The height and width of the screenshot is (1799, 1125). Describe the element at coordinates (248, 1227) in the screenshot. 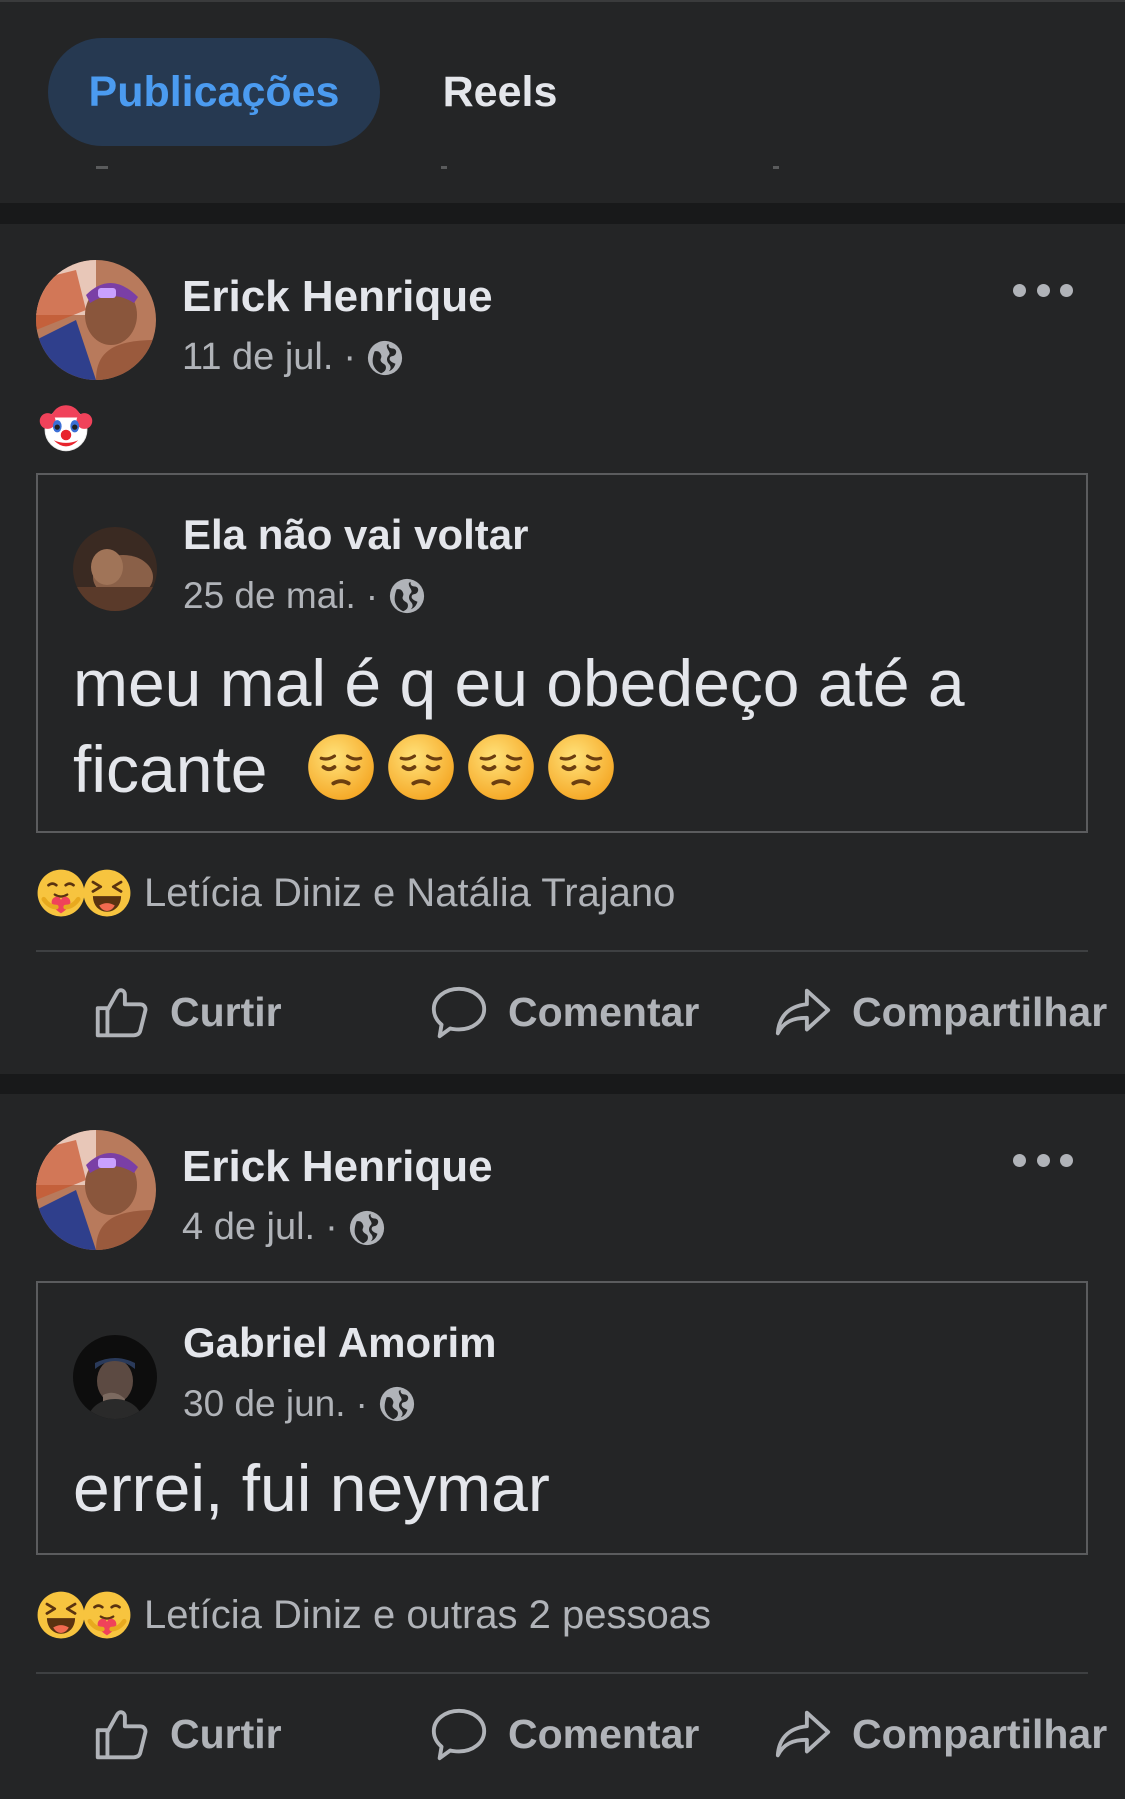

I see `post-date: 4 de jul.` at that location.